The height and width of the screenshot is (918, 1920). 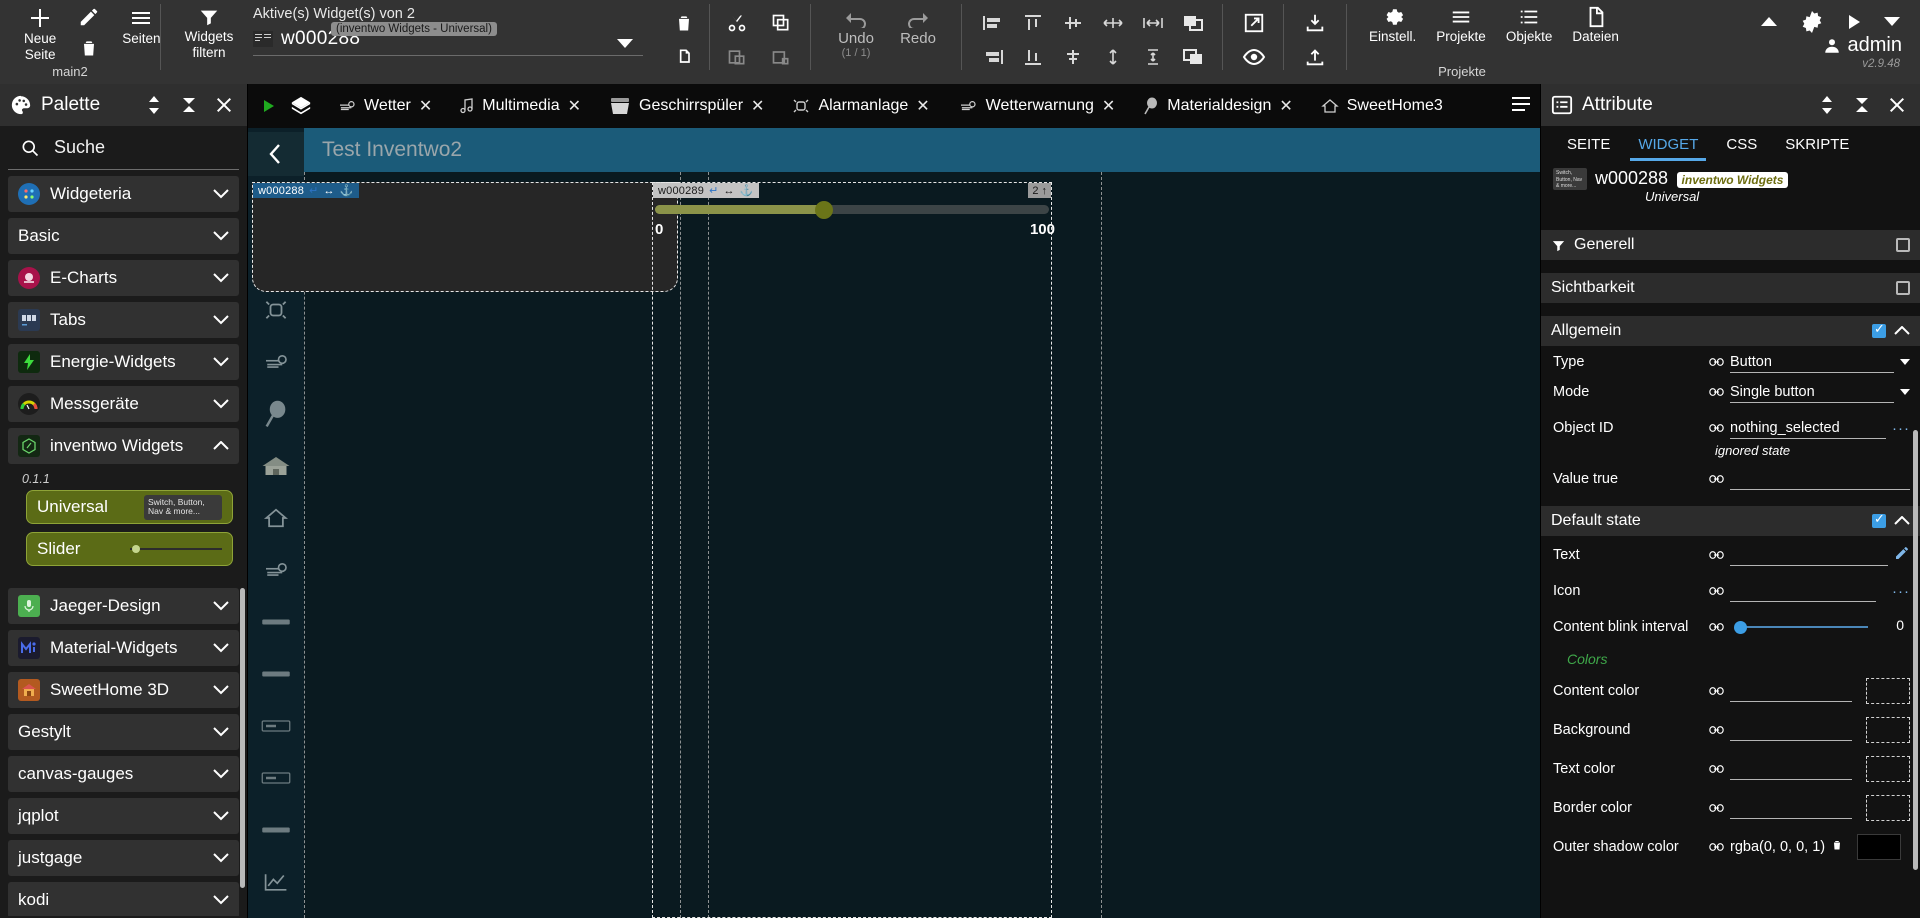 I want to click on rail-chart-icon, so click(x=276, y=882).